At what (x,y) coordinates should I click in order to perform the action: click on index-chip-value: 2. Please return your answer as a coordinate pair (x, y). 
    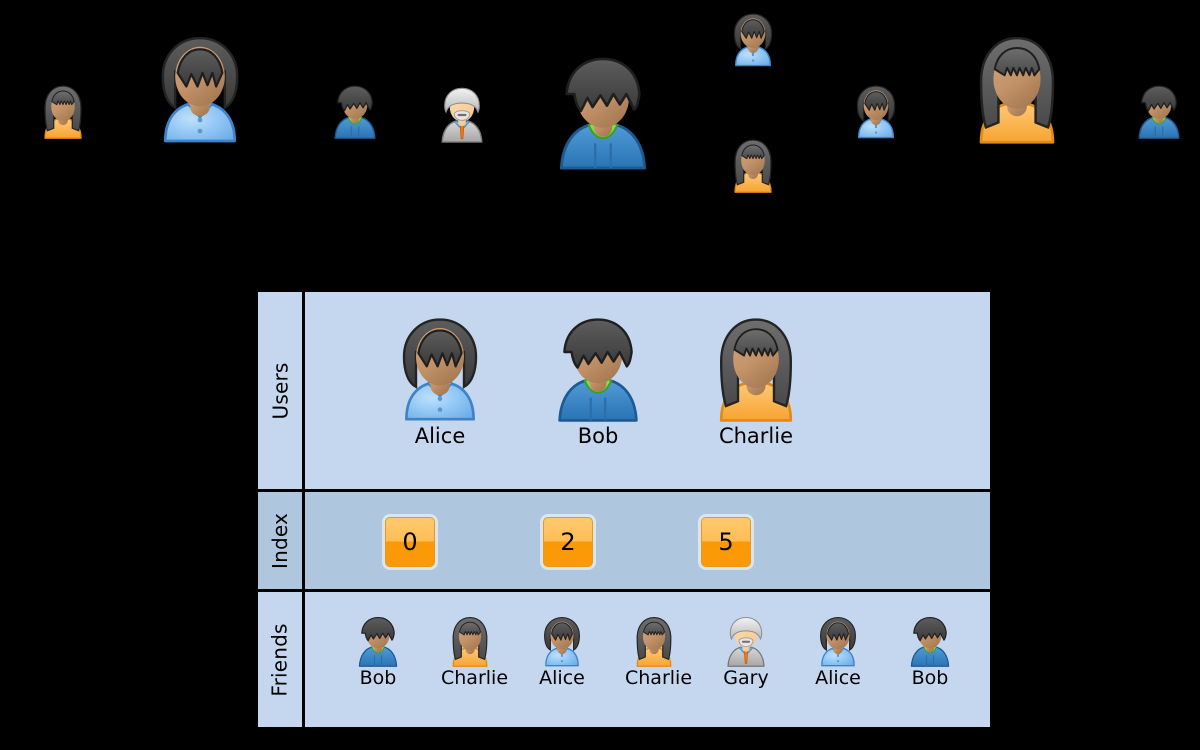
    Looking at the image, I should click on (568, 542).